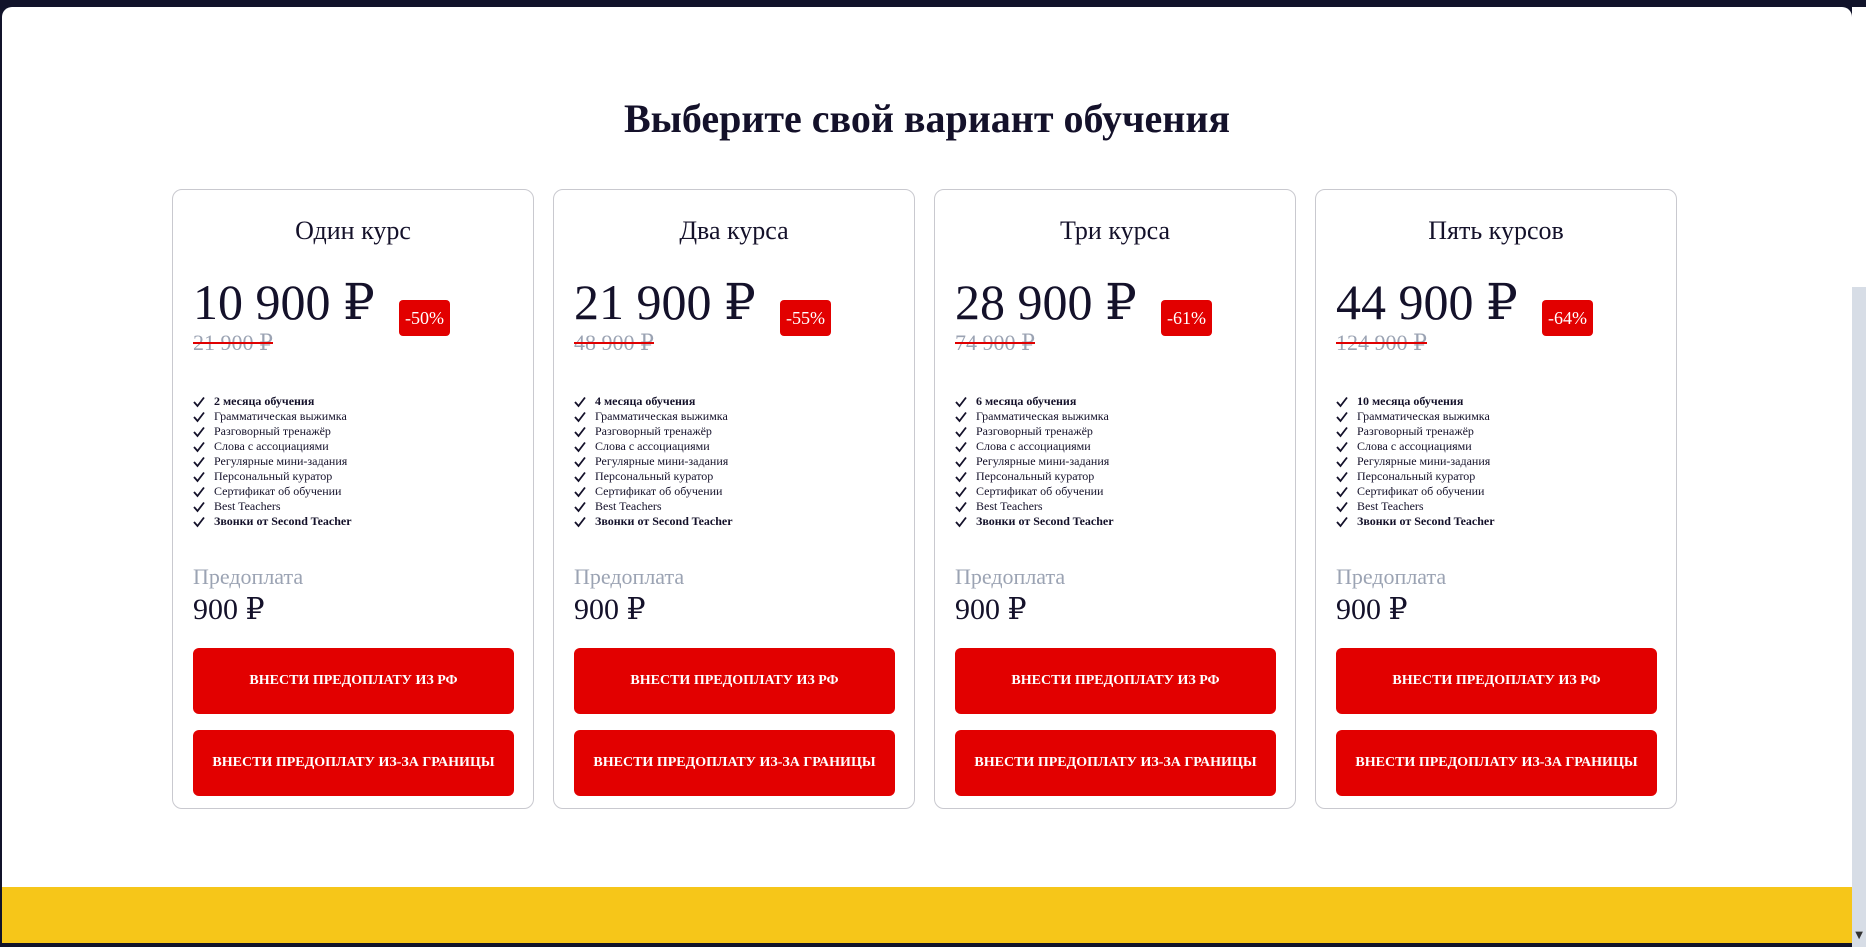 The height and width of the screenshot is (947, 1866). What do you see at coordinates (233, 342) in the screenshot?
I see `plan-old-price: 21 900 ₽` at bounding box center [233, 342].